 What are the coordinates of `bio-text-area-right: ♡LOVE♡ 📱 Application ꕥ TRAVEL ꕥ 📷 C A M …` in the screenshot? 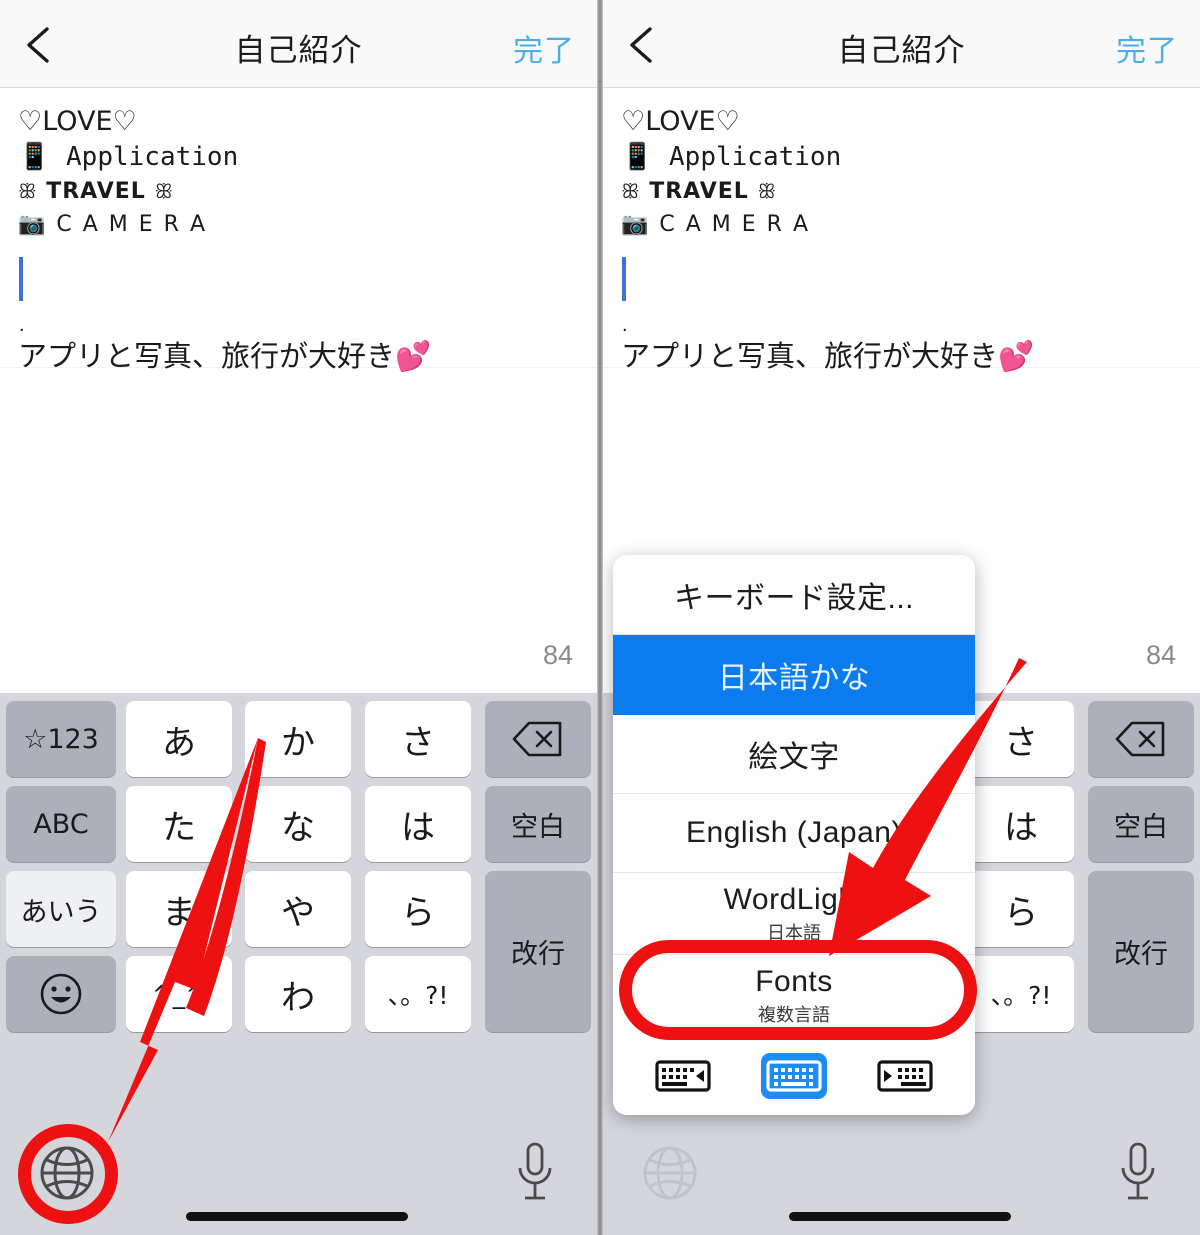 It's located at (901, 231).